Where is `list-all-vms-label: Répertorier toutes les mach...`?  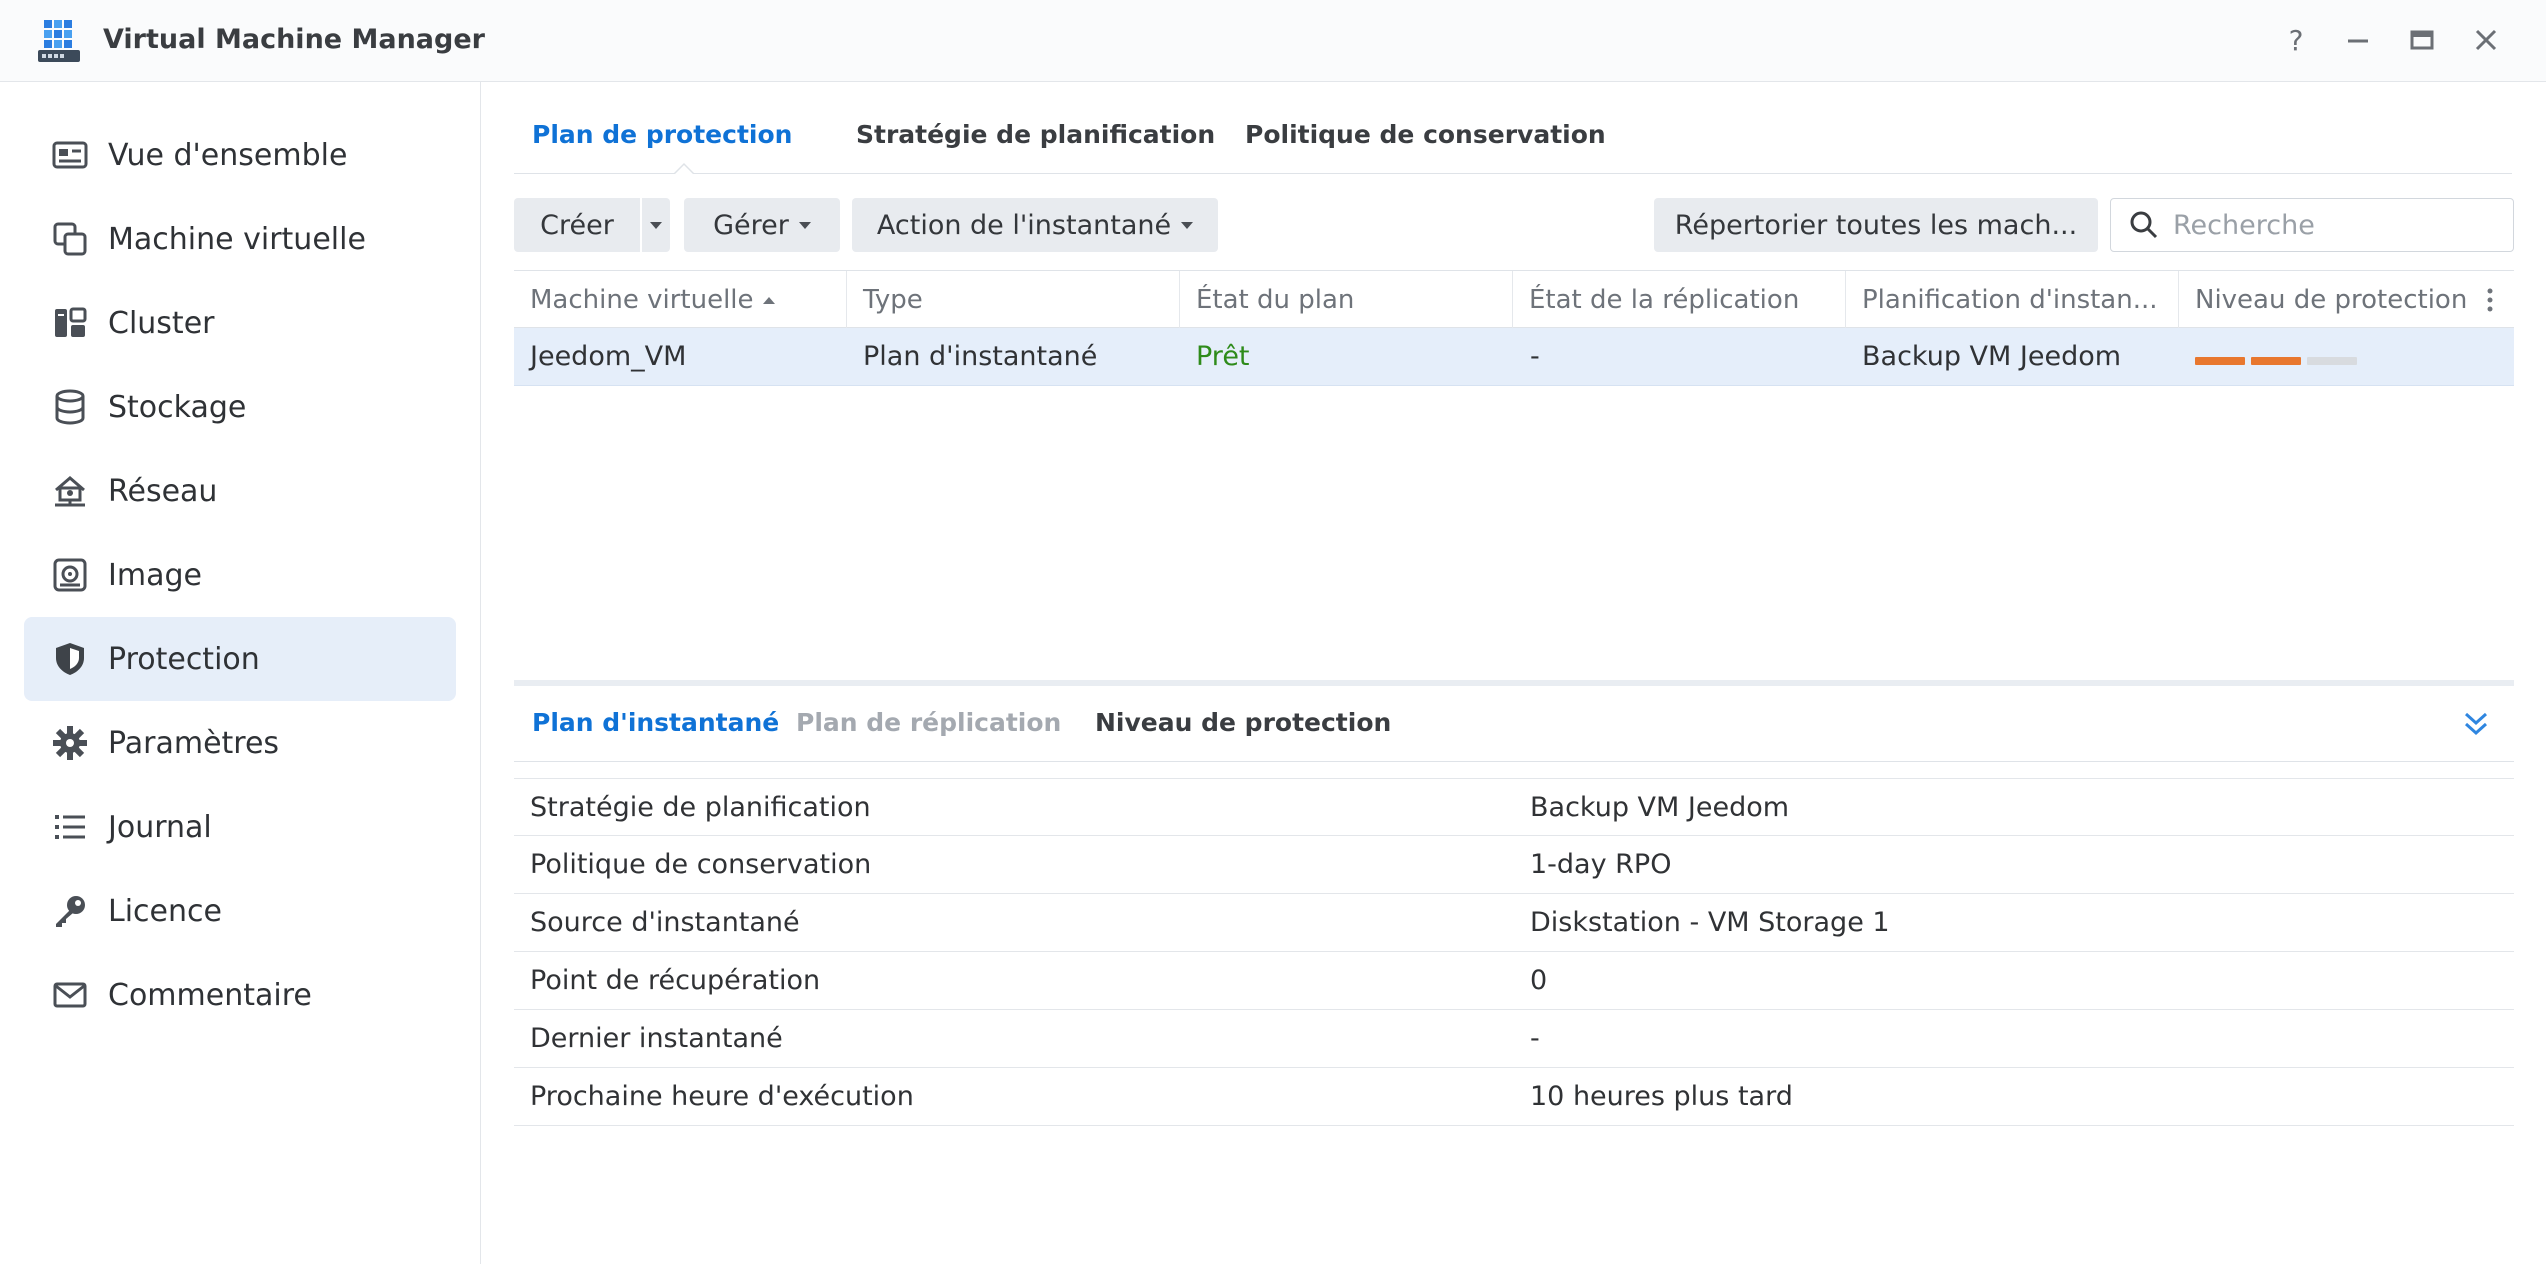 list-all-vms-label: Répertorier toutes les mach... is located at coordinates (1876, 225).